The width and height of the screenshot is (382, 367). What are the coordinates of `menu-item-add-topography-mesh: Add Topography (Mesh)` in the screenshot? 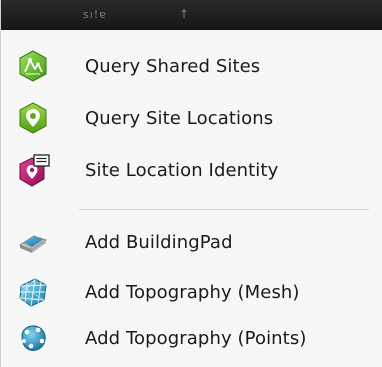 It's located at (191, 292).